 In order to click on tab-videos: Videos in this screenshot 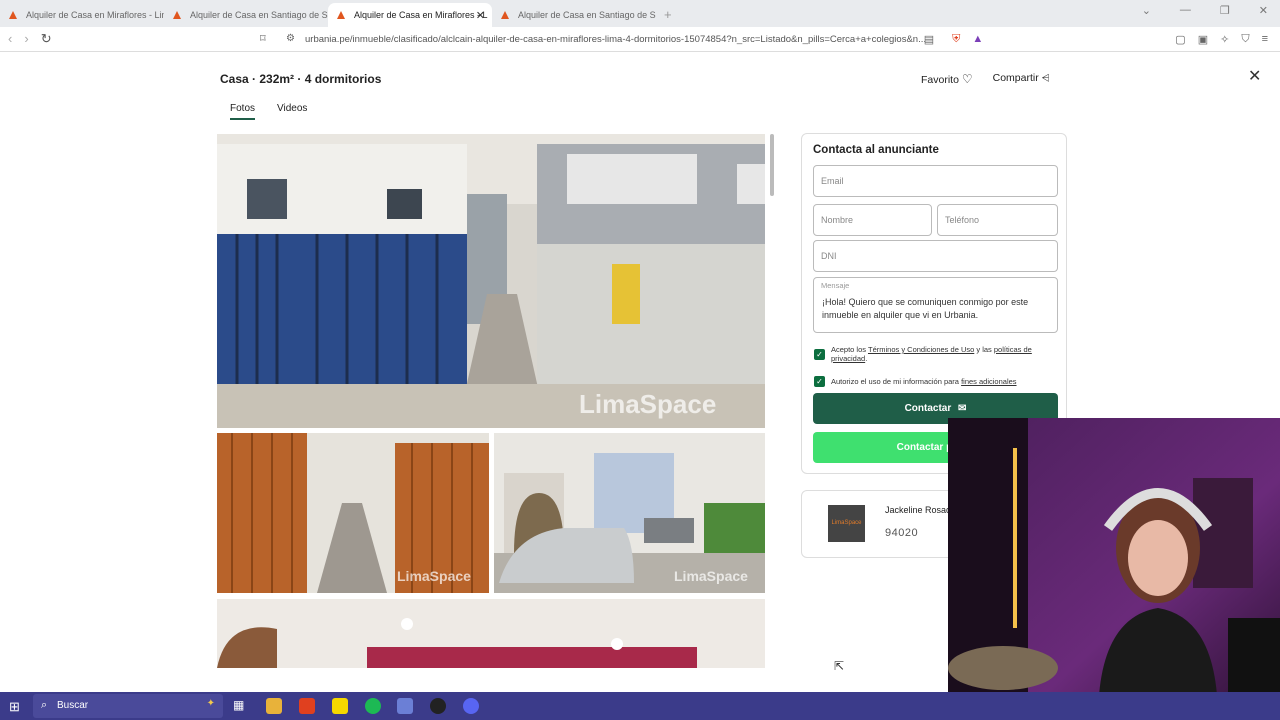, I will do `click(292, 111)`.